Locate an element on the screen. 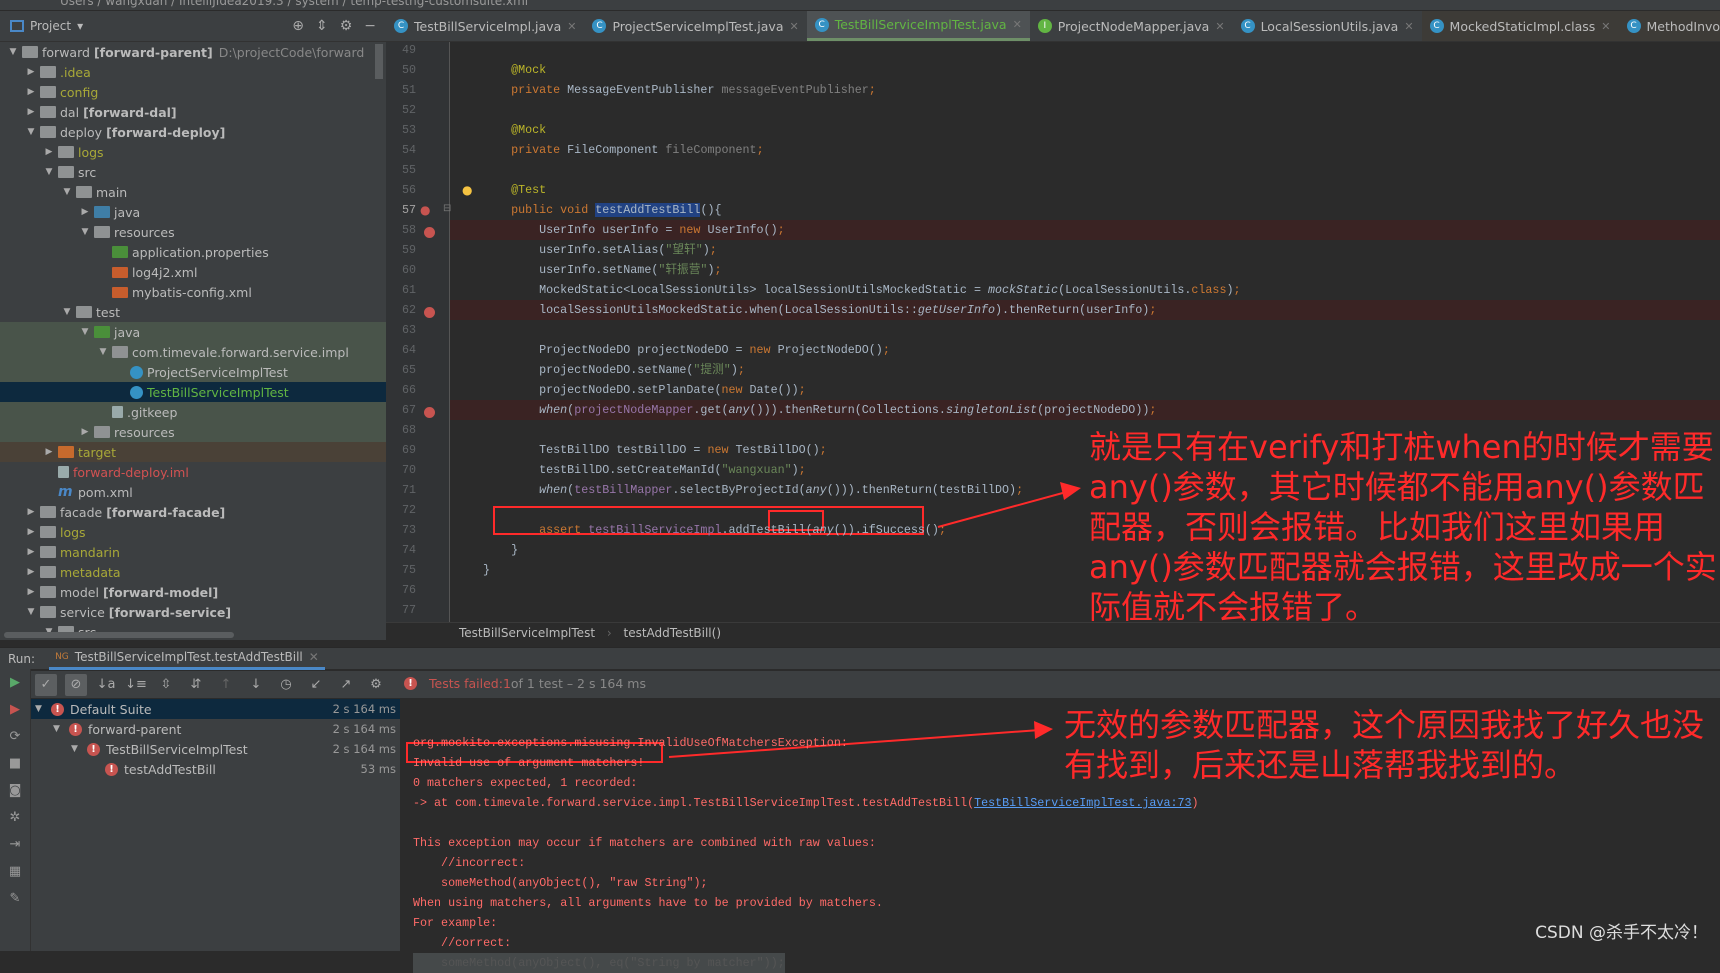 The width and height of the screenshot is (1720, 973). fold-icon: ⊟ is located at coordinates (447, 208).